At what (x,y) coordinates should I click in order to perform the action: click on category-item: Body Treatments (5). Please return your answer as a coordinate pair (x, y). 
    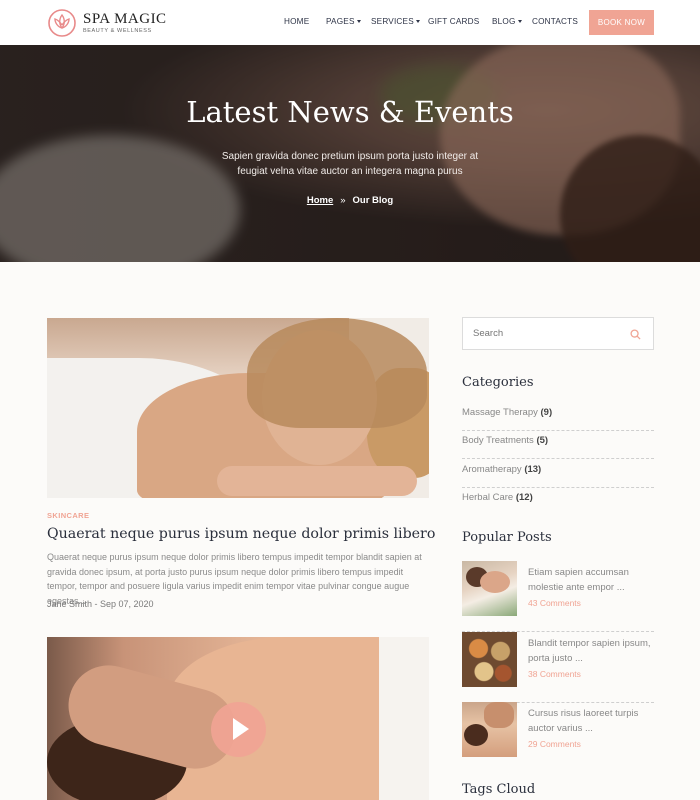
    Looking at the image, I should click on (558, 445).